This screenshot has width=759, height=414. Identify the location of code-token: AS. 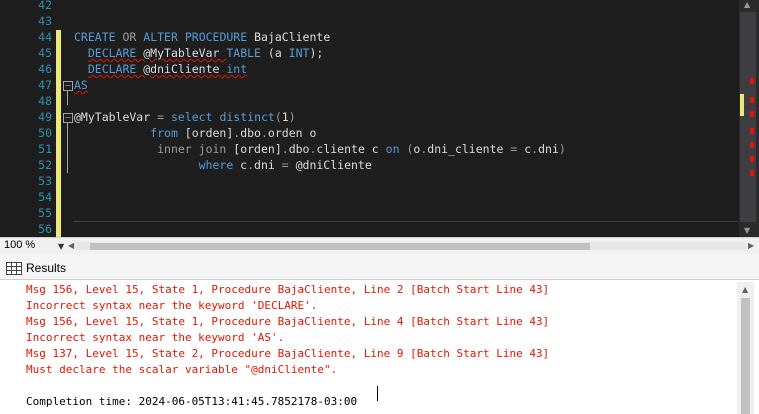
(81, 85).